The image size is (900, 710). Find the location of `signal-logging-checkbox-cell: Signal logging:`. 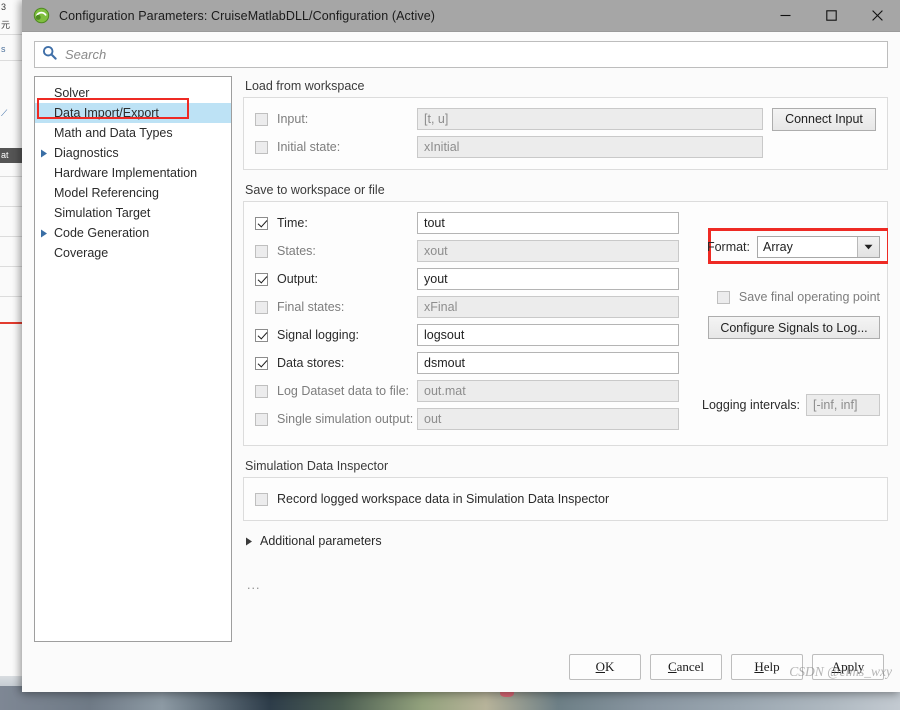

signal-logging-checkbox-cell: Signal logging: is located at coordinates (336, 335).